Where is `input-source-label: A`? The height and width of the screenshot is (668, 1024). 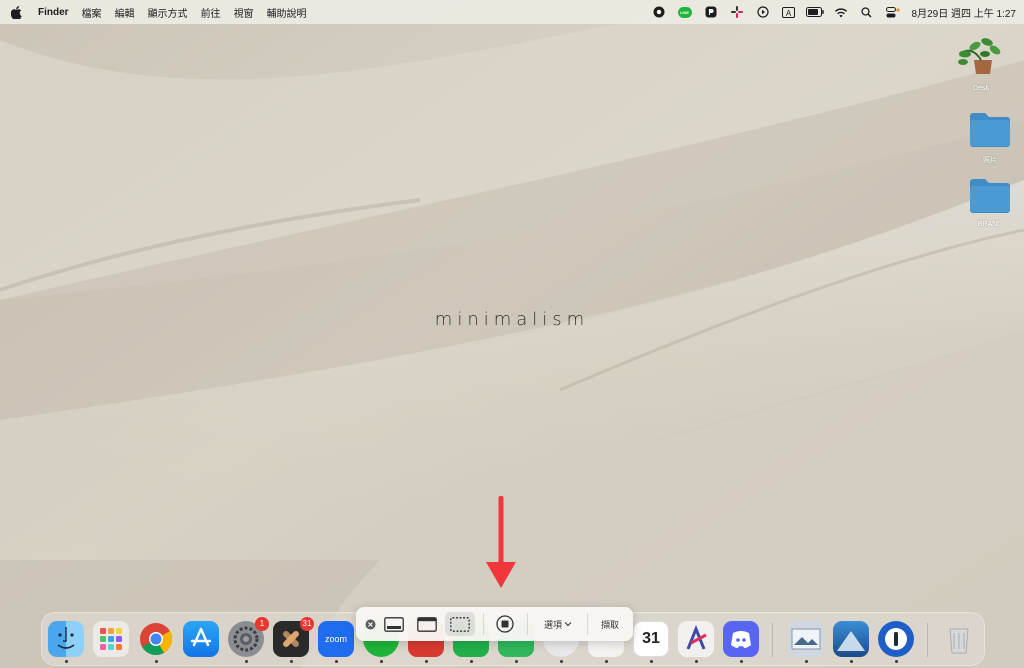 input-source-label: A is located at coordinates (789, 12).